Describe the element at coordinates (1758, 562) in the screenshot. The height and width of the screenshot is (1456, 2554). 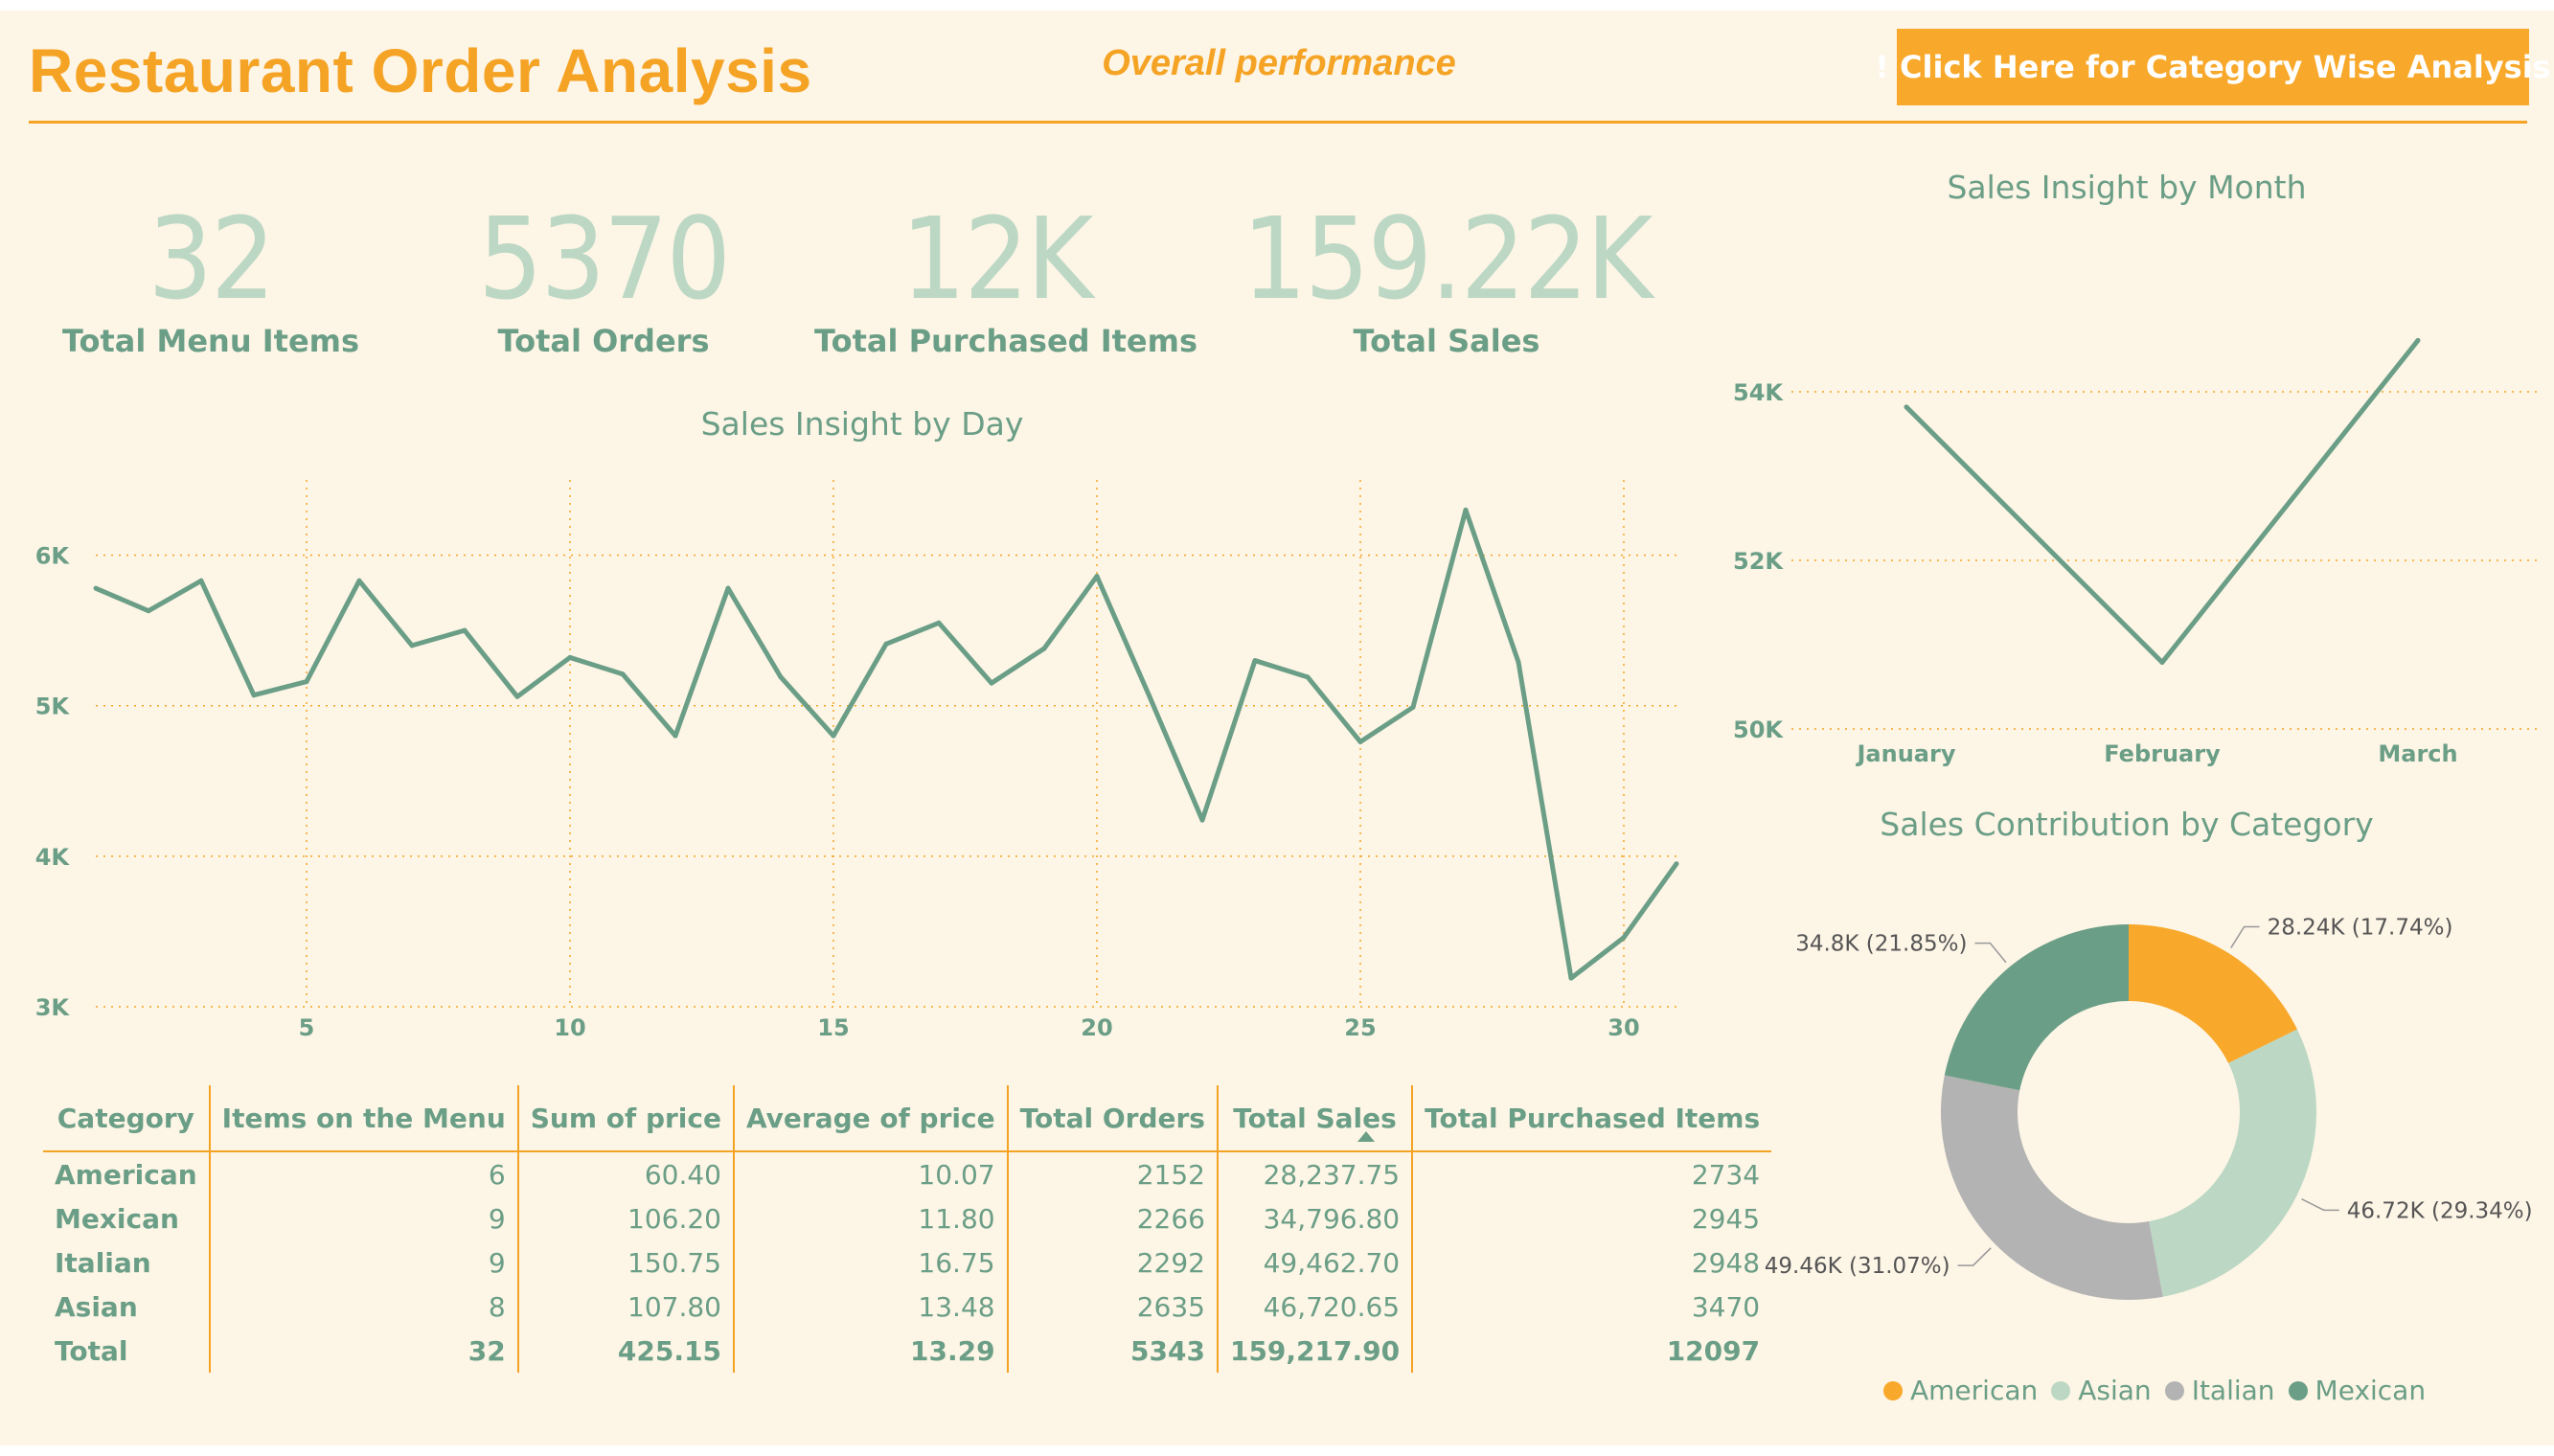
I see `month-y-tick-label: 52K` at that location.